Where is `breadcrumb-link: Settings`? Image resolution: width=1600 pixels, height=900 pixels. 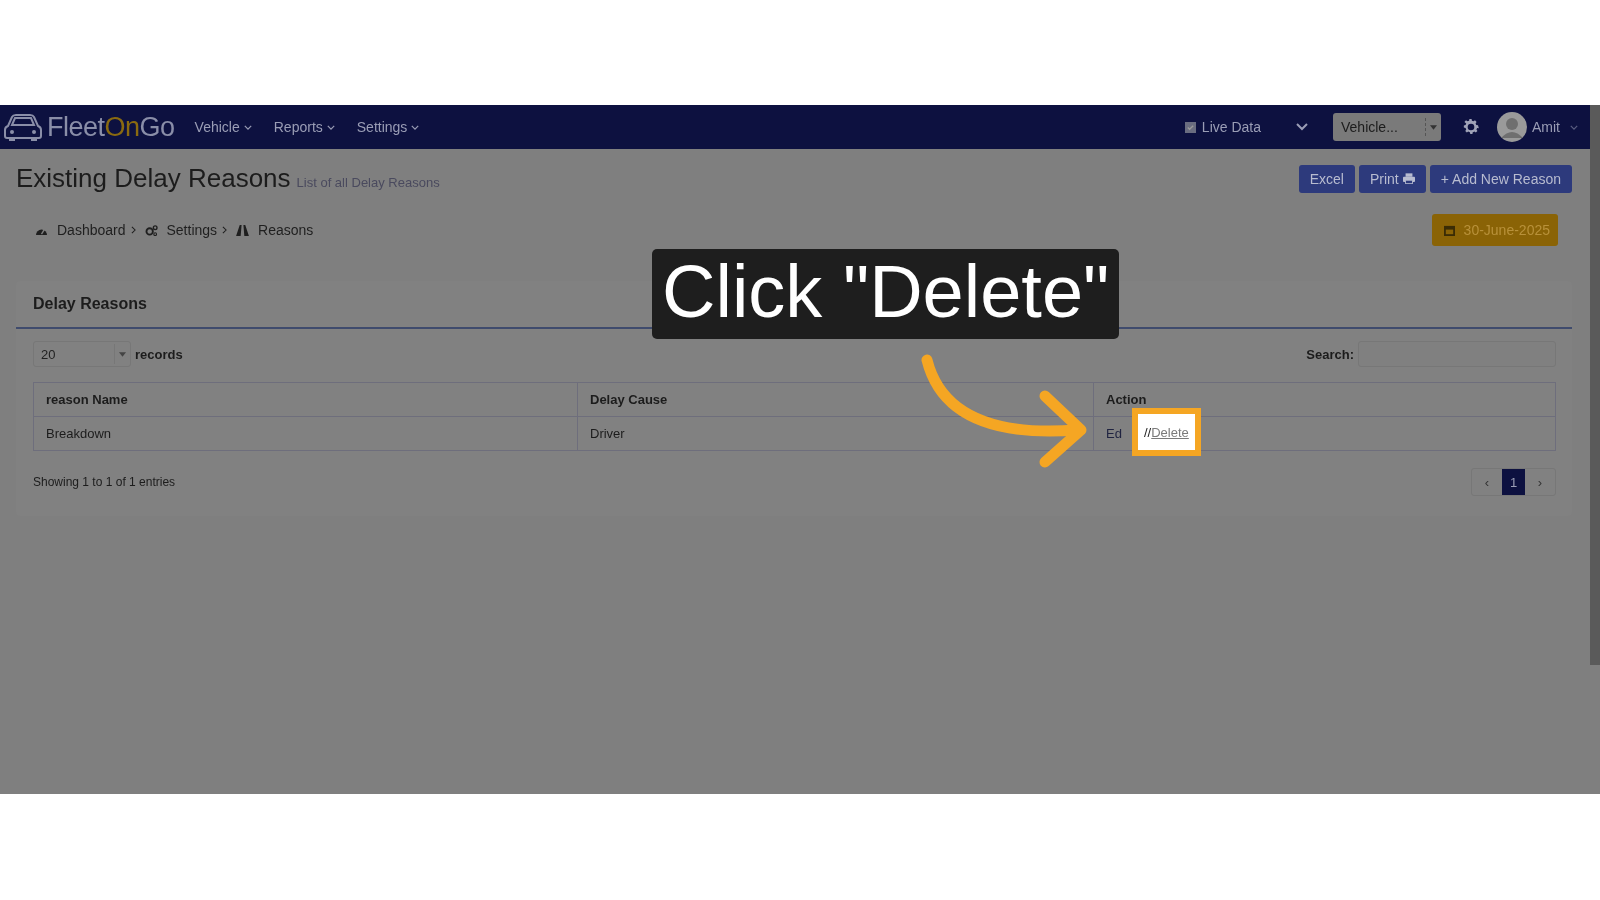 breadcrumb-link: Settings is located at coordinates (192, 230).